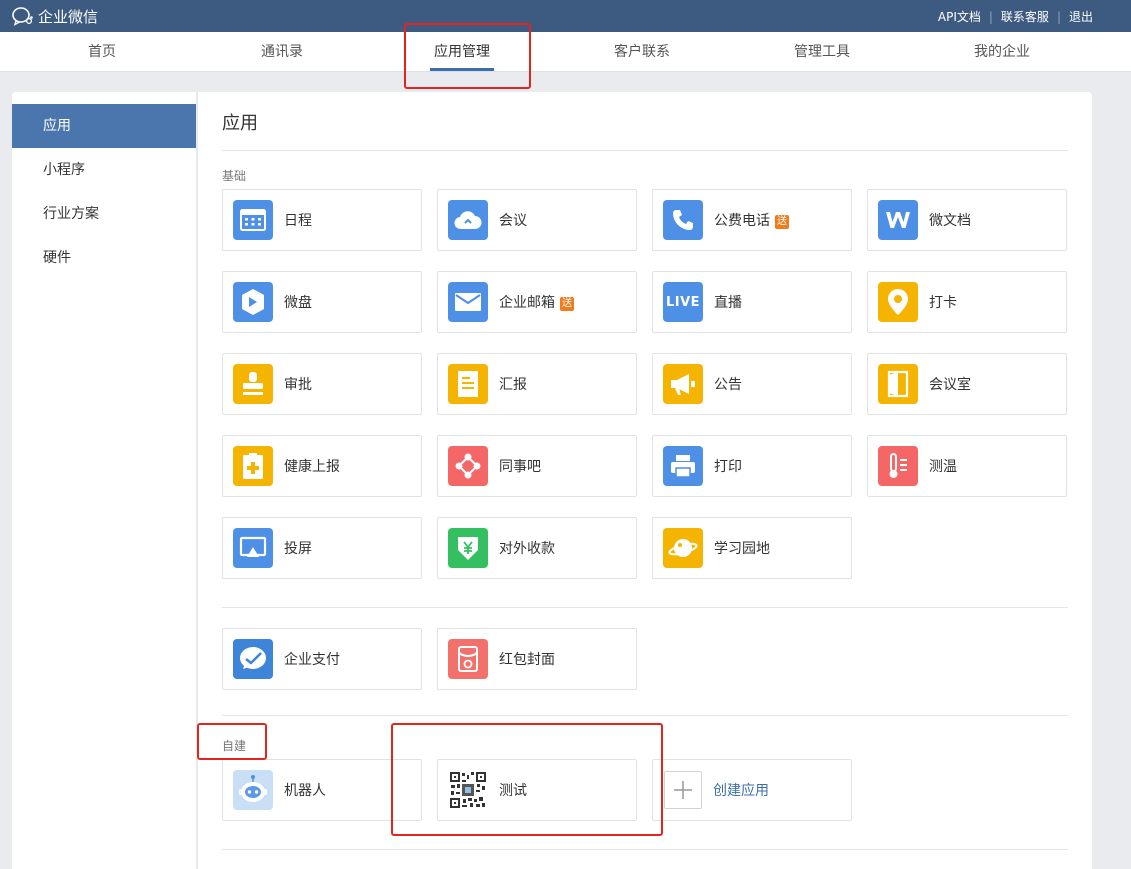 The width and height of the screenshot is (1131, 869). What do you see at coordinates (642, 52) in the screenshot?
I see `tab-customer-contact: 客户联系` at bounding box center [642, 52].